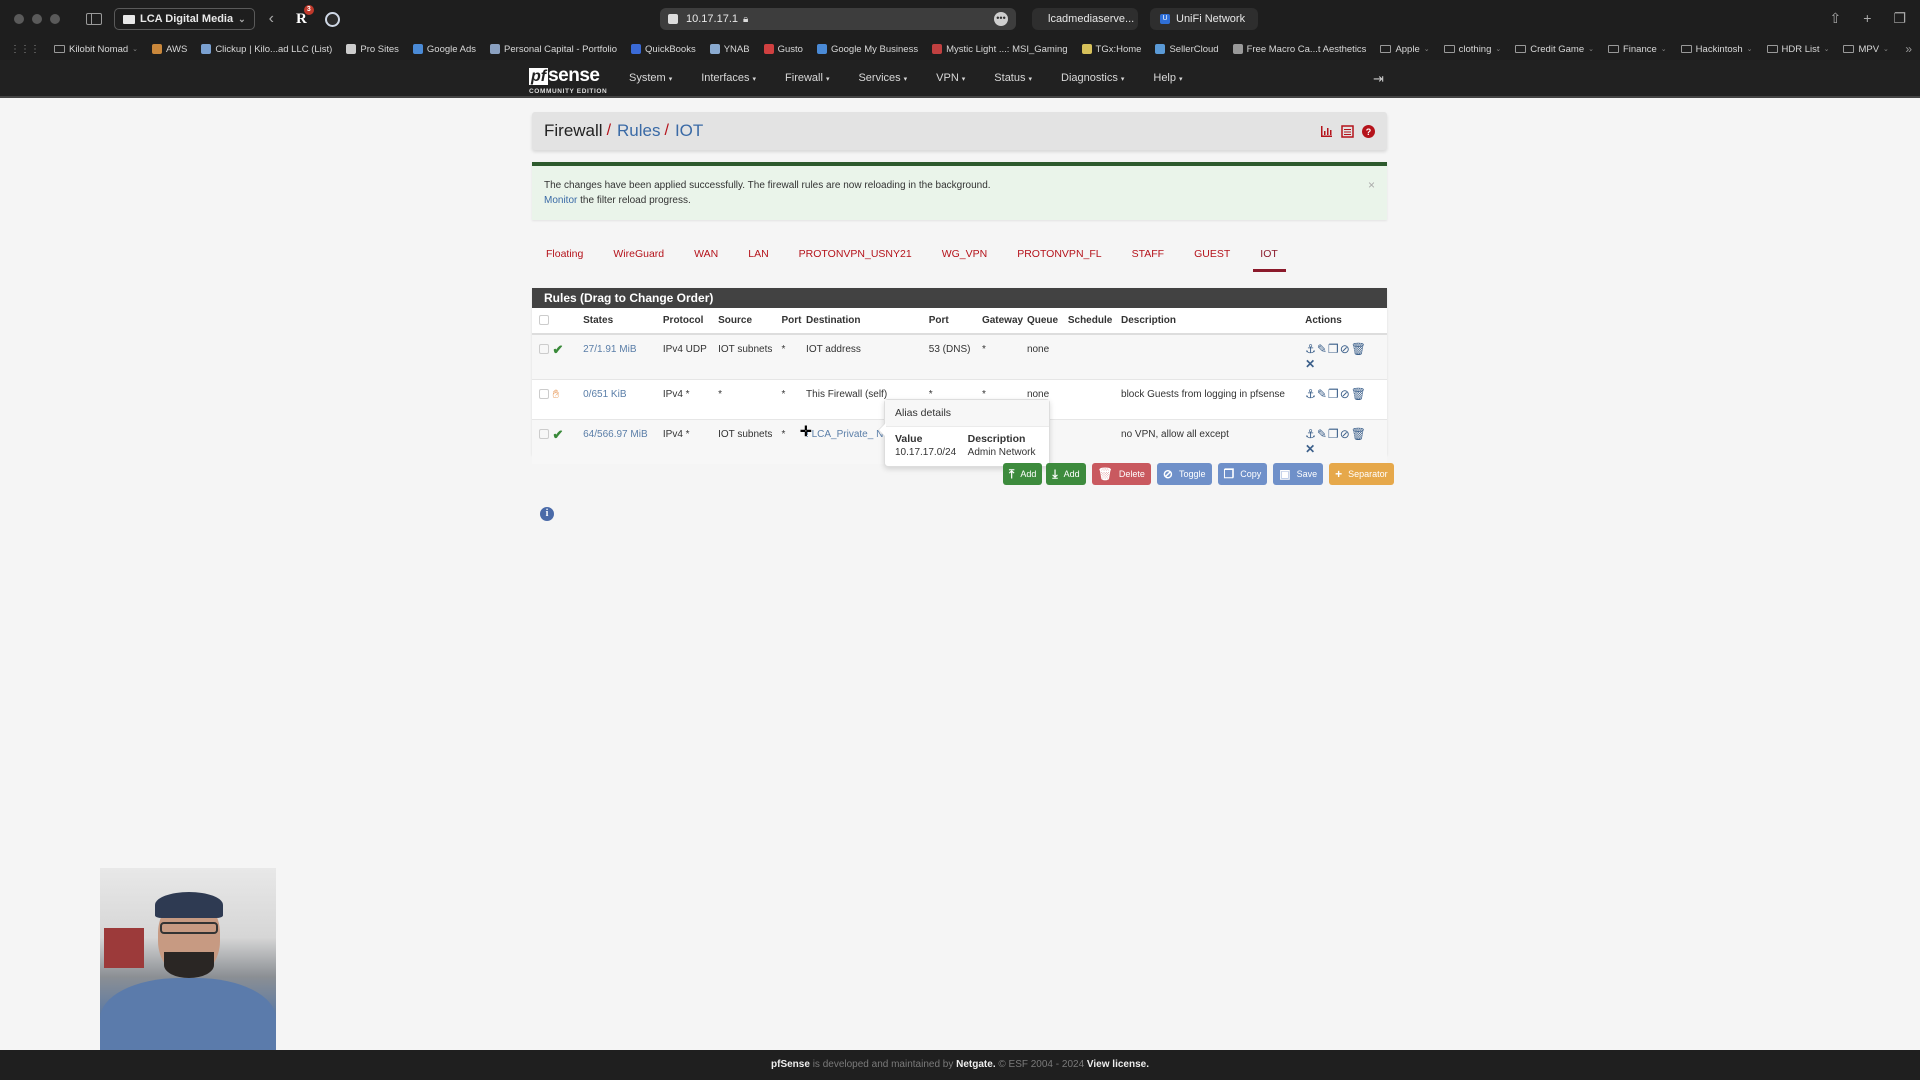 The width and height of the screenshot is (1920, 1080). I want to click on bookmark-item: Personal Capital - Portfolio, so click(553, 49).